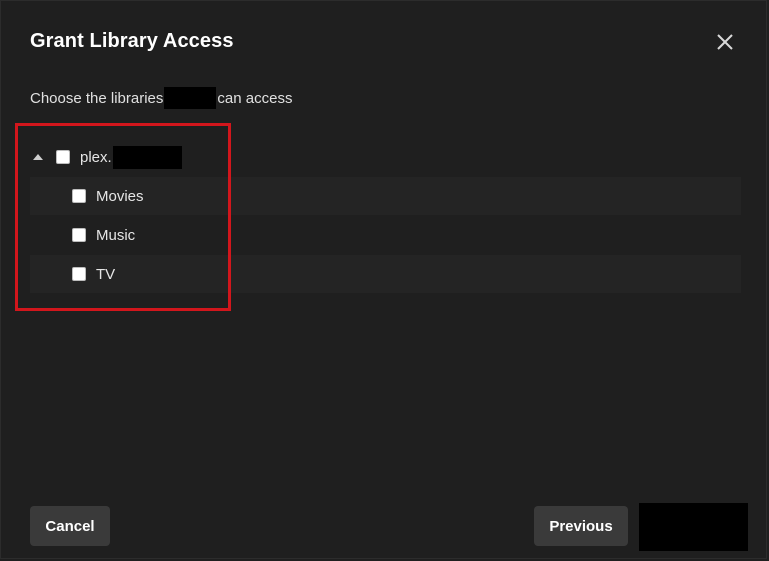 The height and width of the screenshot is (561, 769). Describe the element at coordinates (581, 526) in the screenshot. I see `previous-button: Previous` at that location.